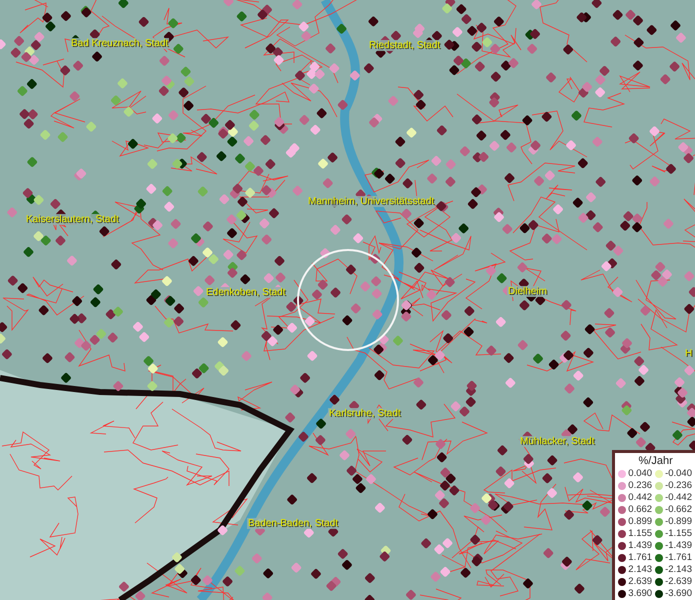 The width and height of the screenshot is (695, 600). What do you see at coordinates (365, 413) in the screenshot?
I see `place-label: Karlsruhe, Stadt` at bounding box center [365, 413].